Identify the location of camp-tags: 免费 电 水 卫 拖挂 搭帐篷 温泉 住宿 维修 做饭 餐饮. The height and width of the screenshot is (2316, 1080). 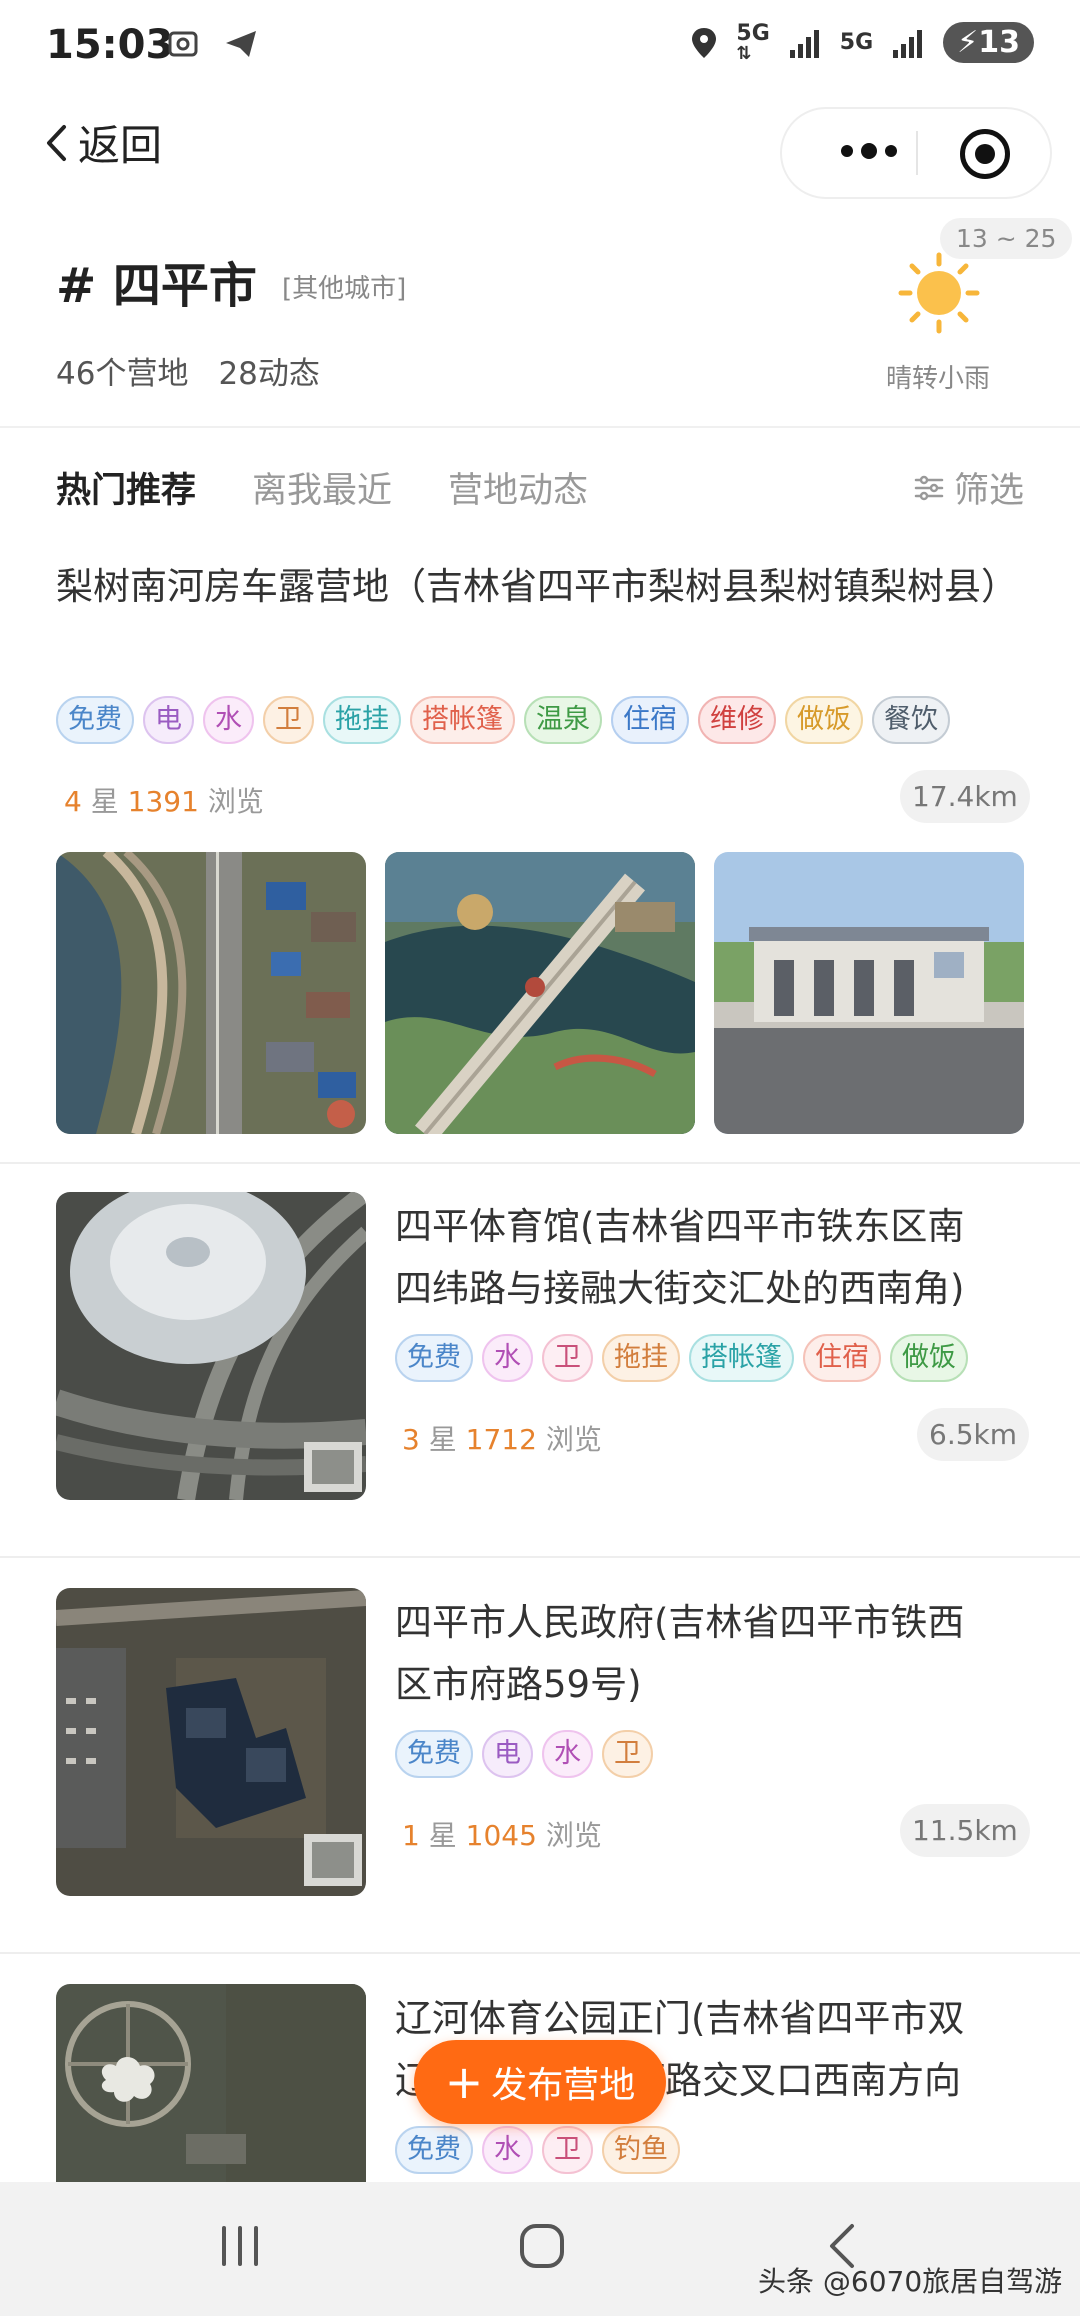
(503, 720).